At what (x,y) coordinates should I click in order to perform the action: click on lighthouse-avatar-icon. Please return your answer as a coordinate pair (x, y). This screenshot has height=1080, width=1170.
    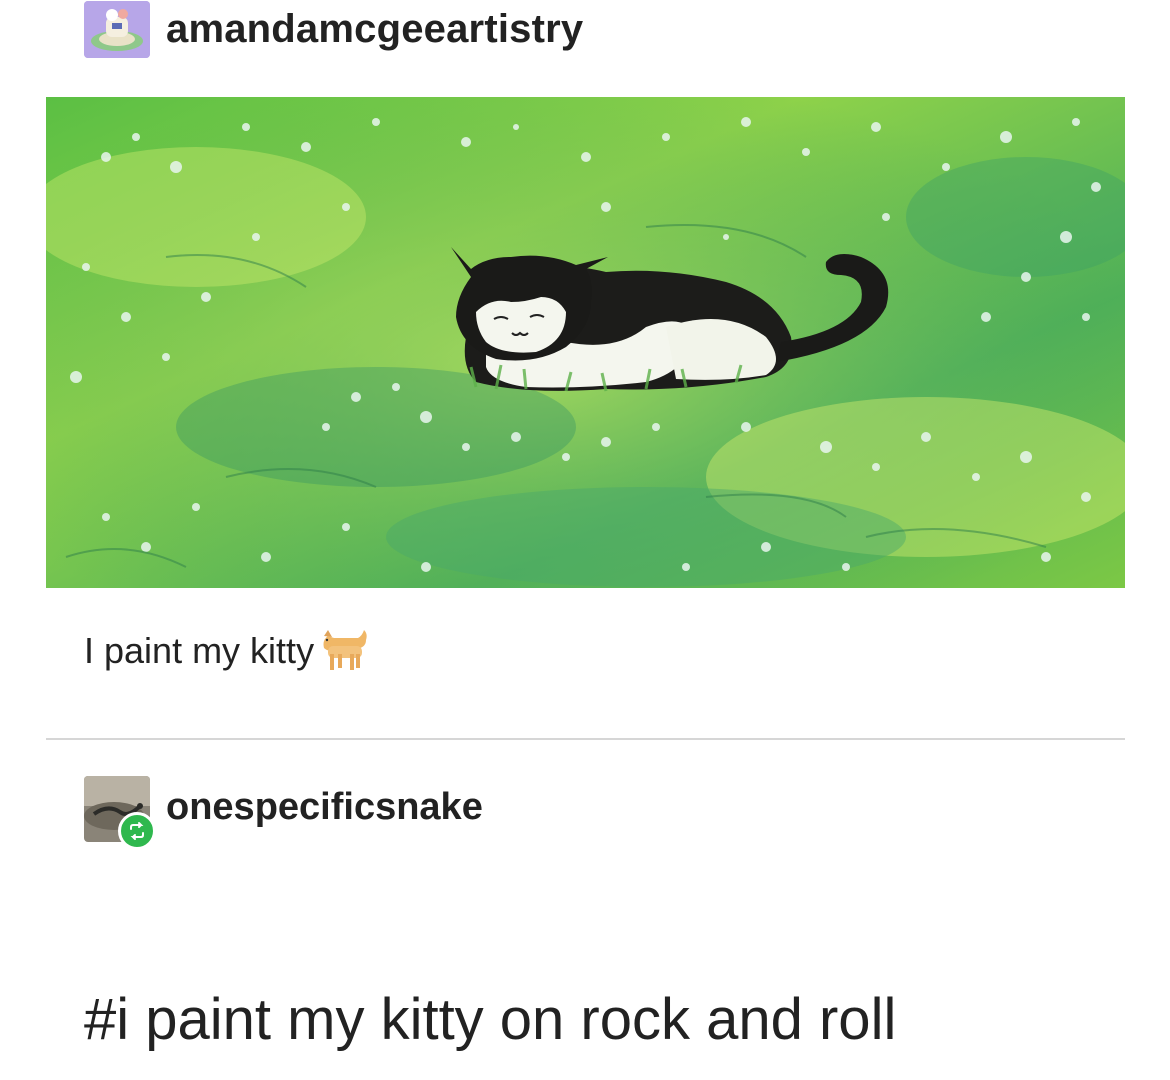
    Looking at the image, I should click on (117, 29).